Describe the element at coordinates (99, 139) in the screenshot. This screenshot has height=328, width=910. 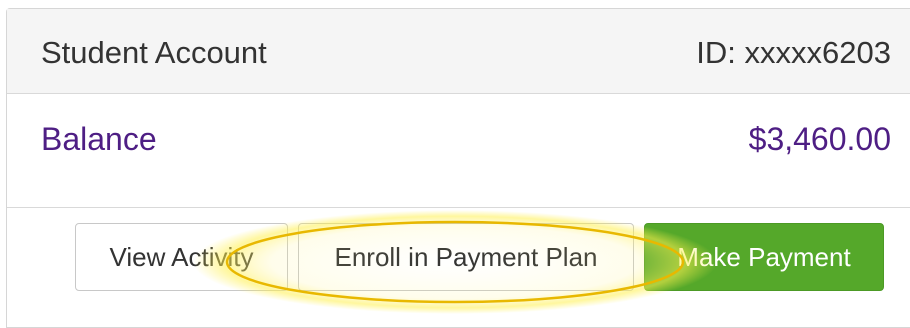
I see `balance-label: Balance` at that location.